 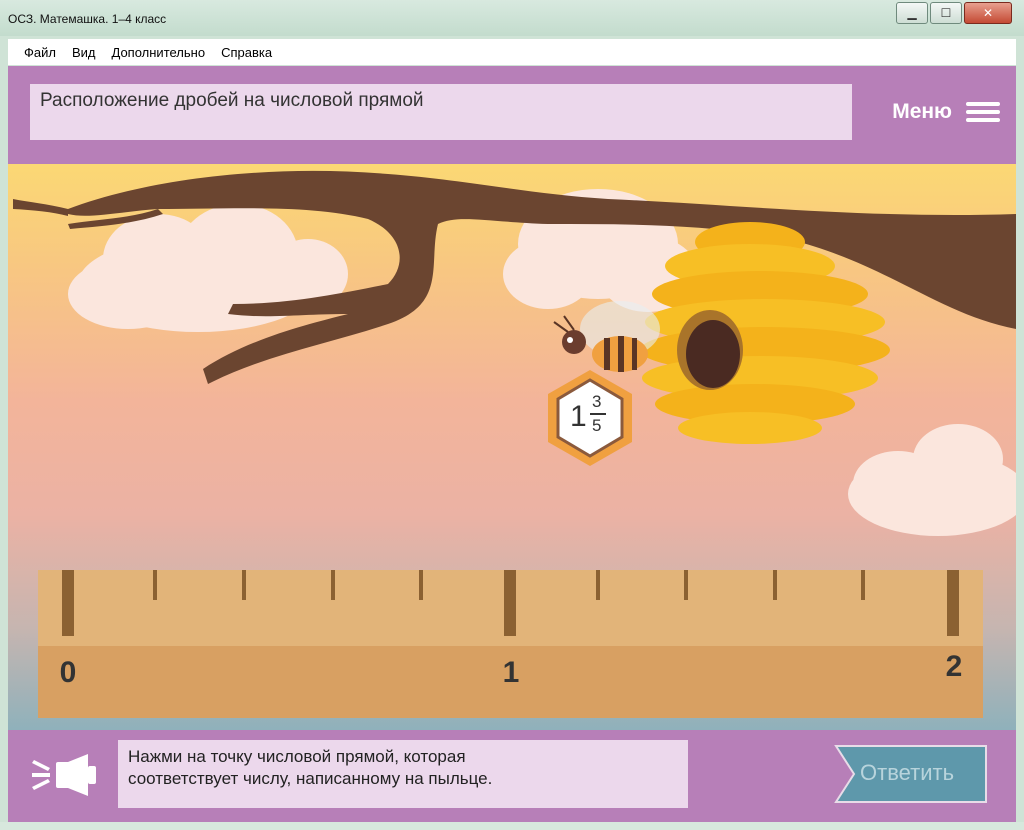 I want to click on menu-button: Меню, so click(x=946, y=112).